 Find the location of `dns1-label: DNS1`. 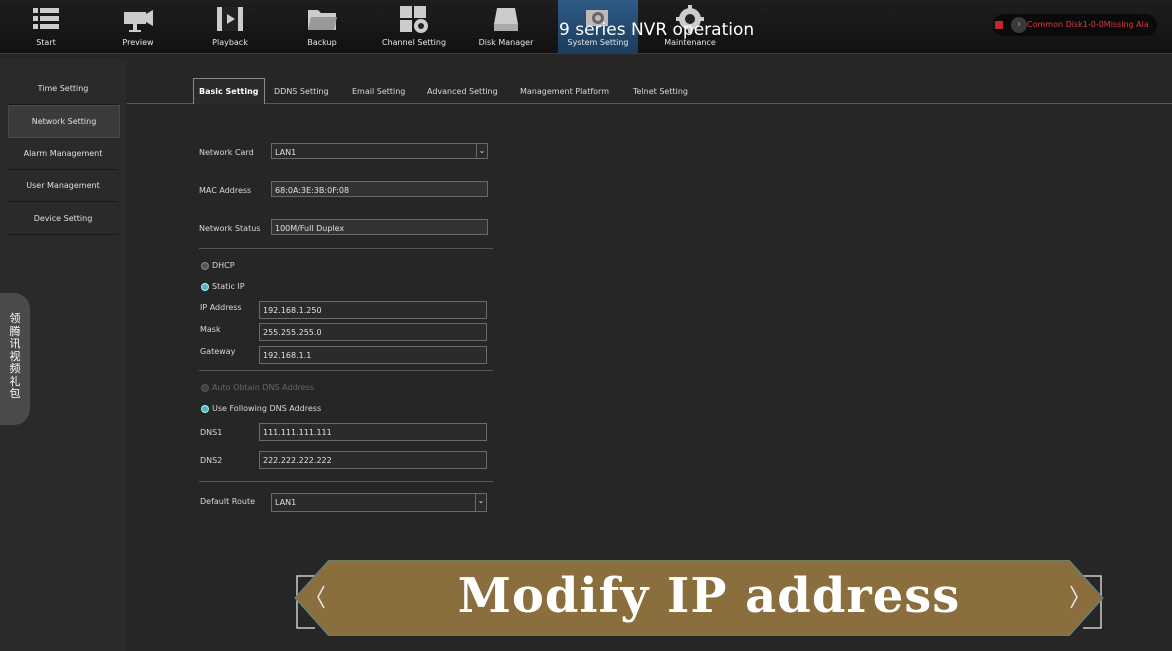

dns1-label: DNS1 is located at coordinates (211, 432).